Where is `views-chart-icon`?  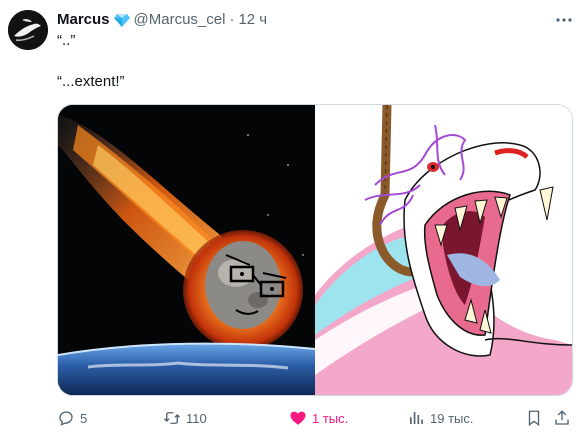 views-chart-icon is located at coordinates (416, 418).